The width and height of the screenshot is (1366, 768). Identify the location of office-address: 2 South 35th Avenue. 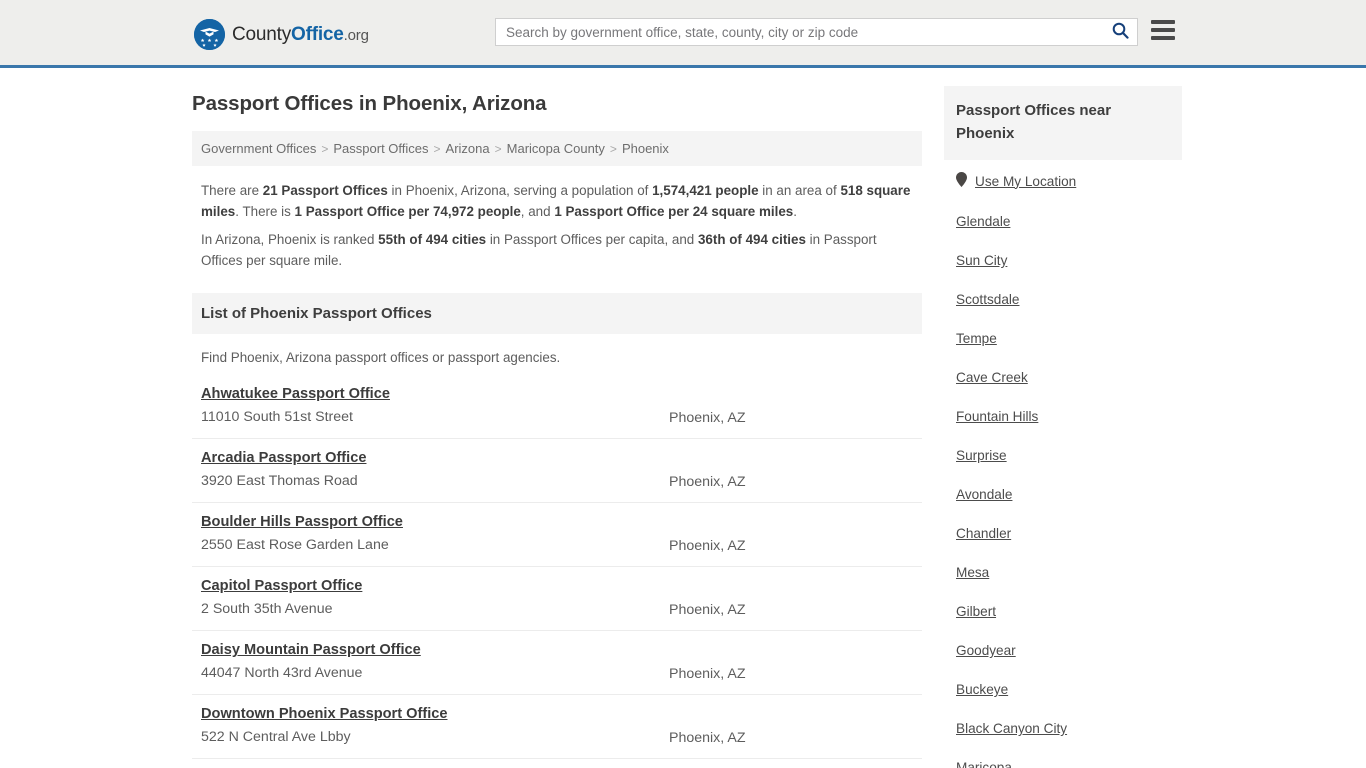
(267, 609).